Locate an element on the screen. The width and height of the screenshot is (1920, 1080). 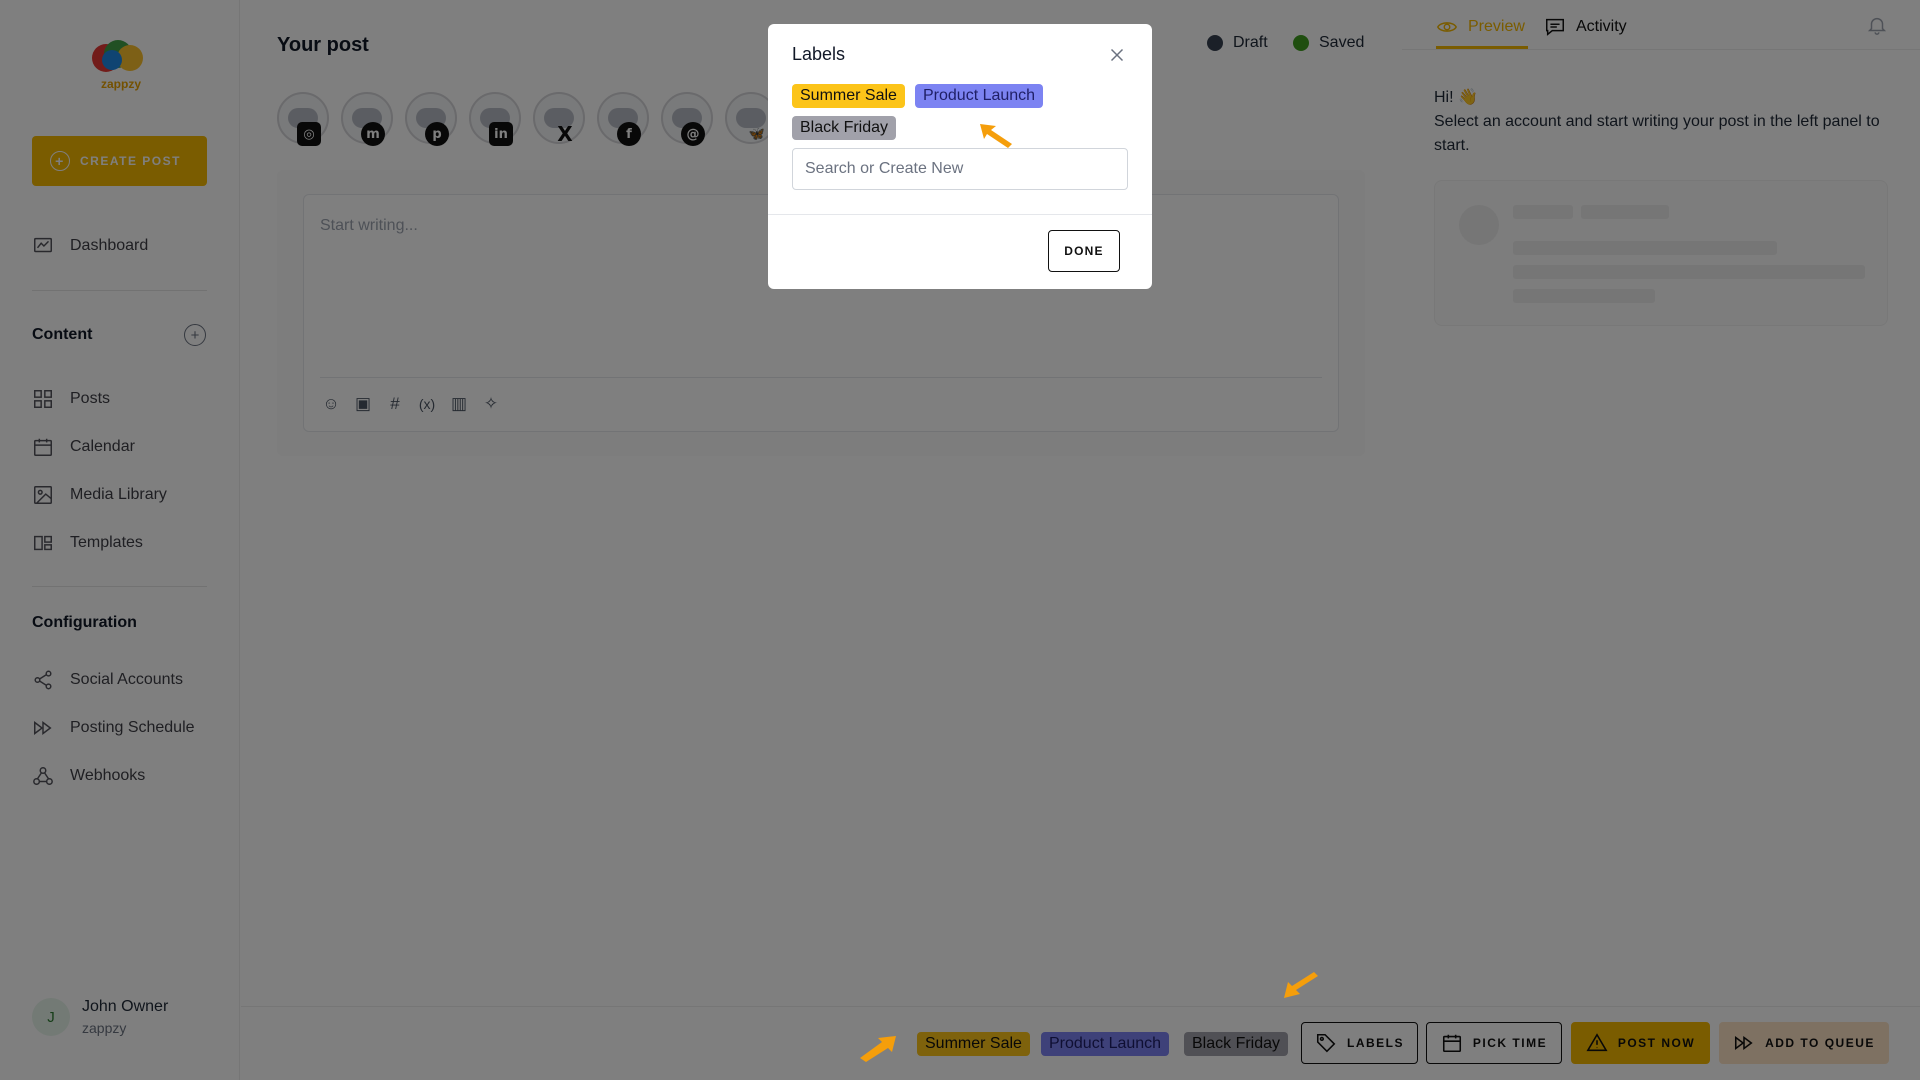
close-icon is located at coordinates (1117, 55).